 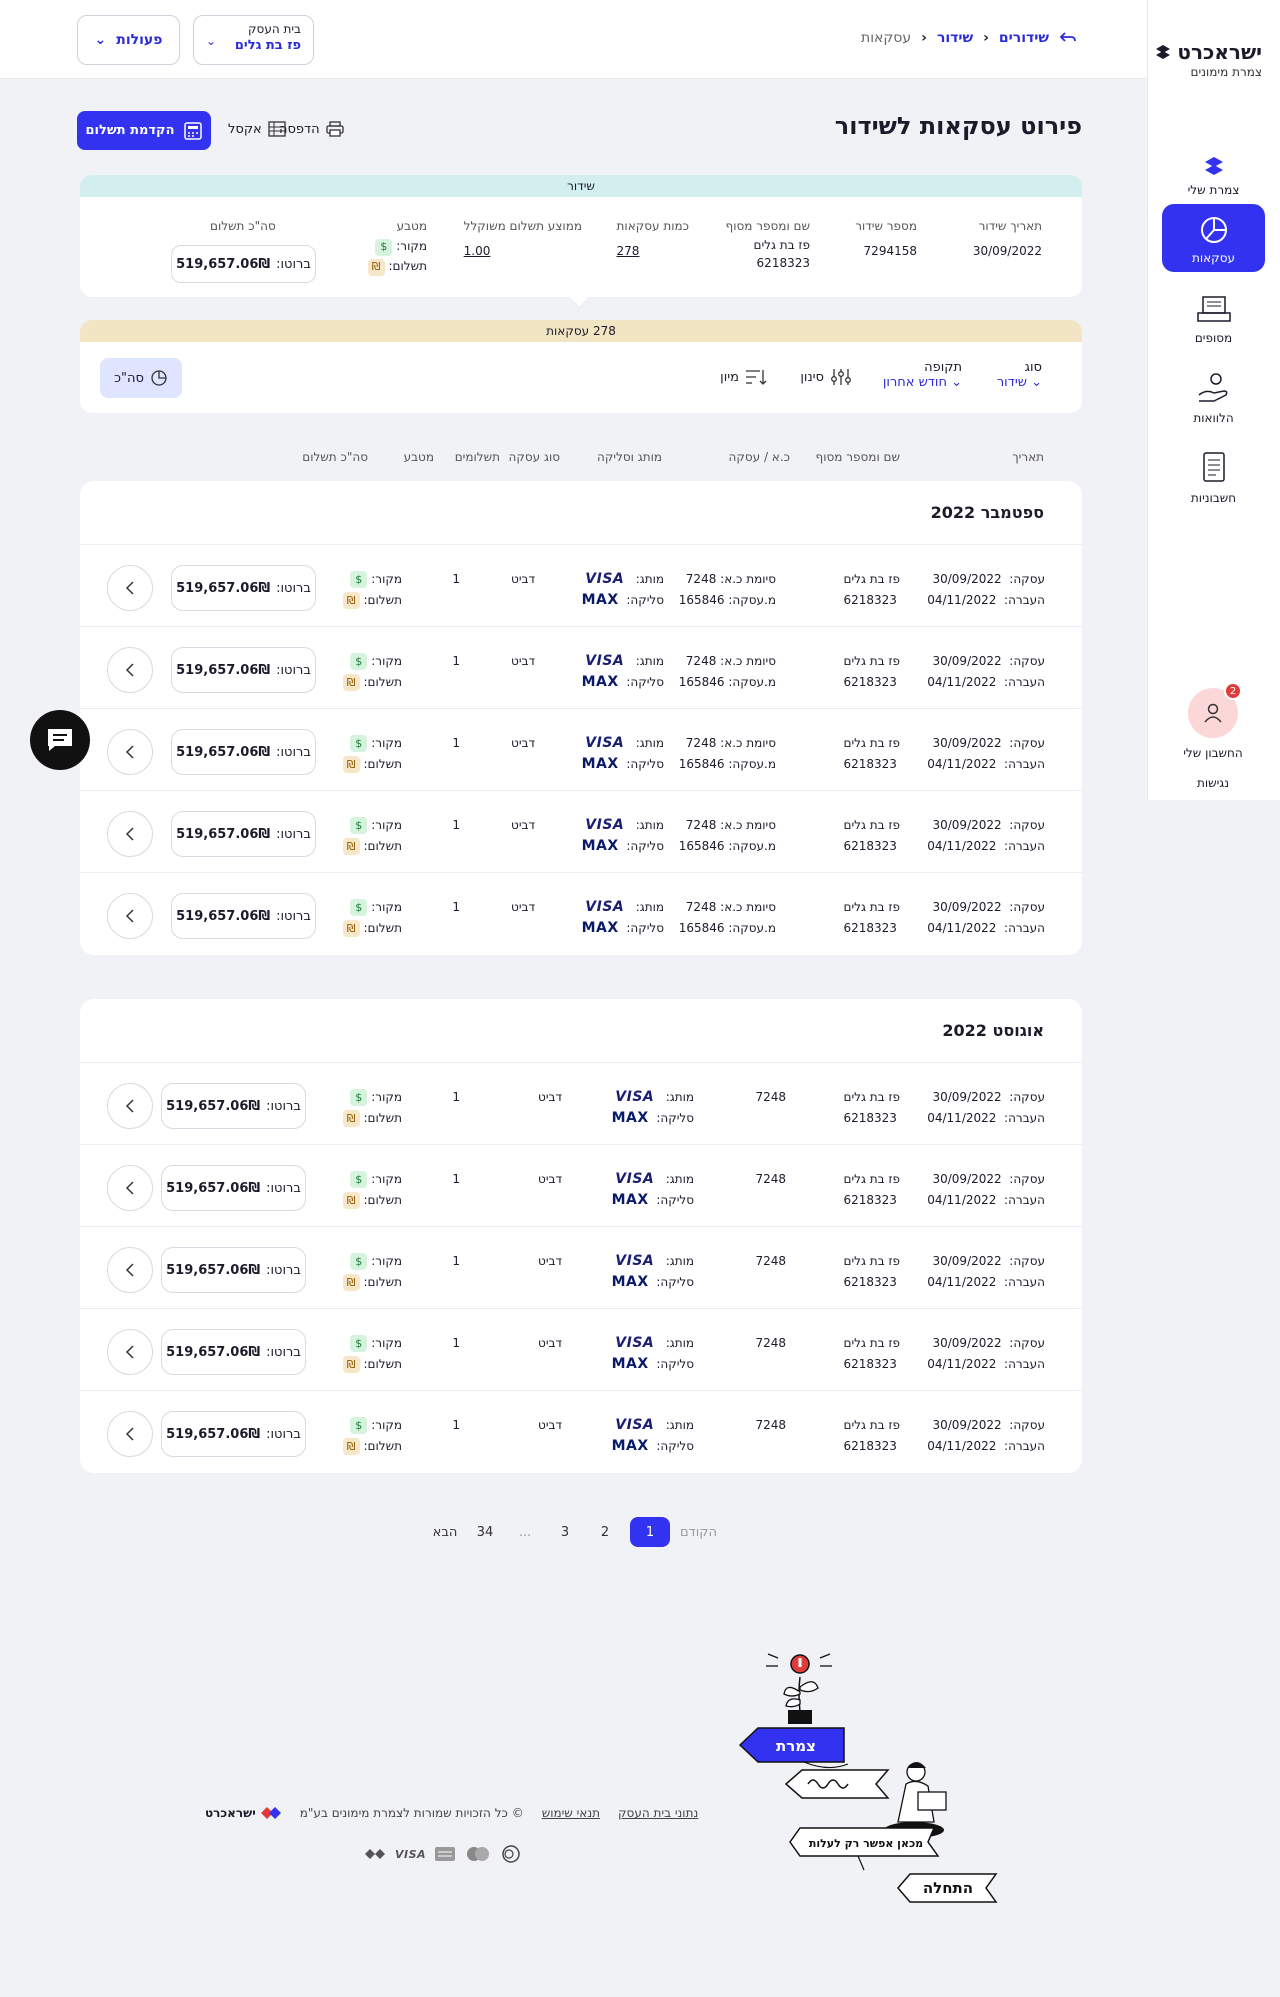 I want to click on payment-label: תשלום:, so click(x=382, y=764).